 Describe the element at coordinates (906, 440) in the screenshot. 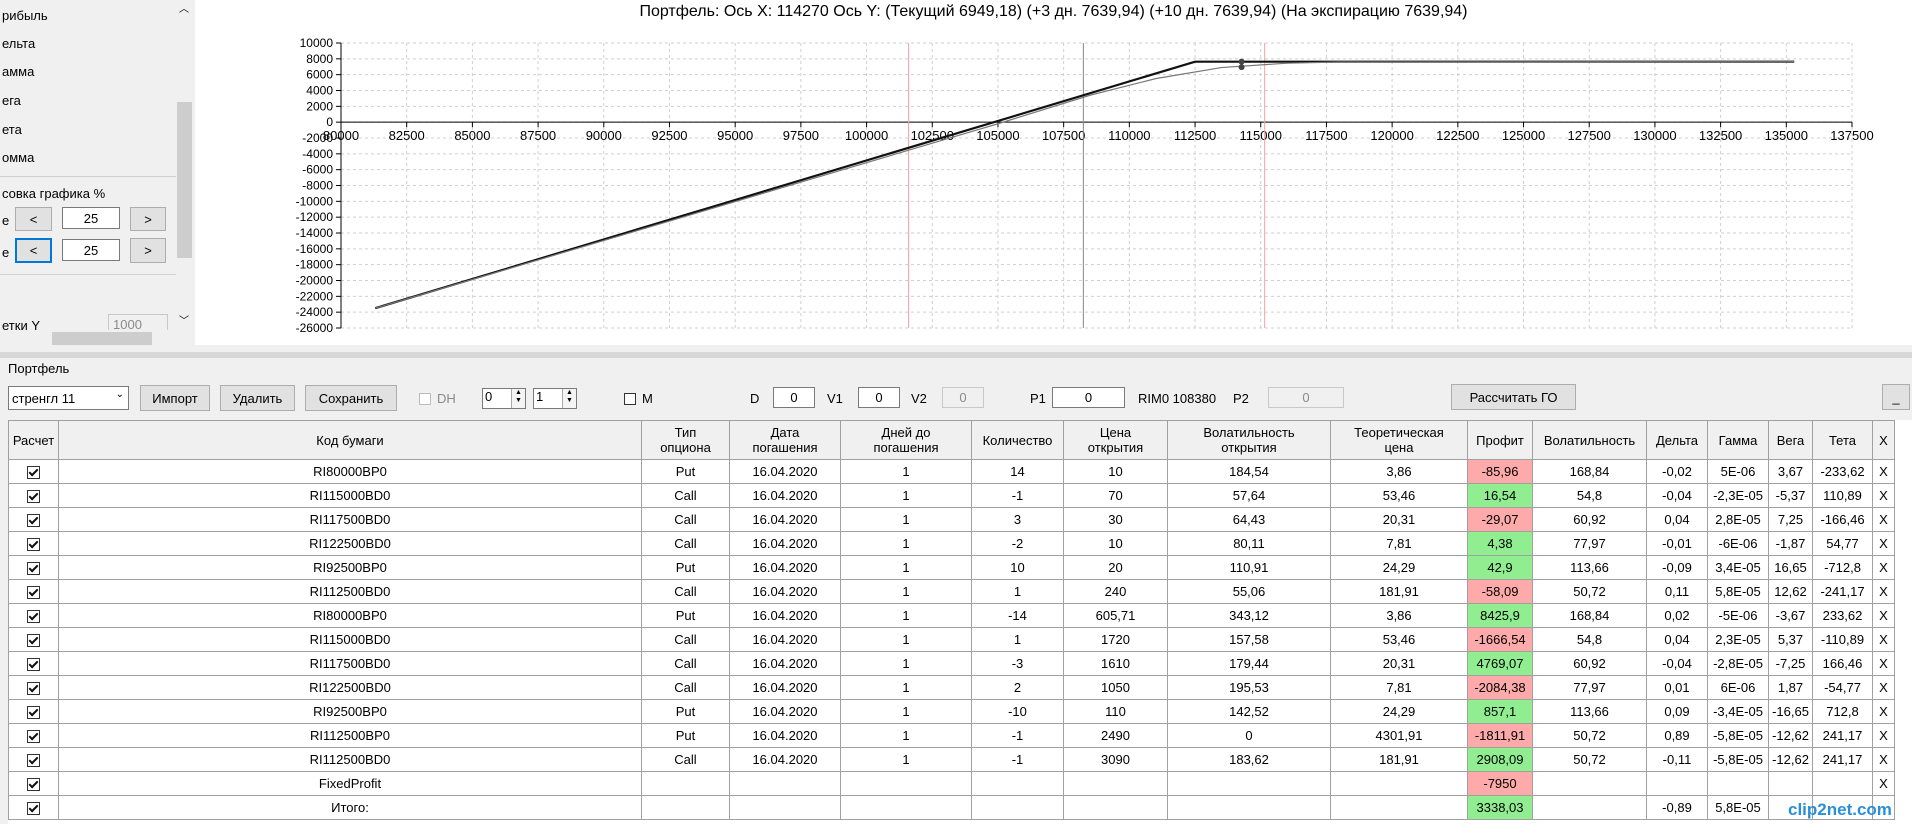

I see `column-header: Дней до погашения` at that location.